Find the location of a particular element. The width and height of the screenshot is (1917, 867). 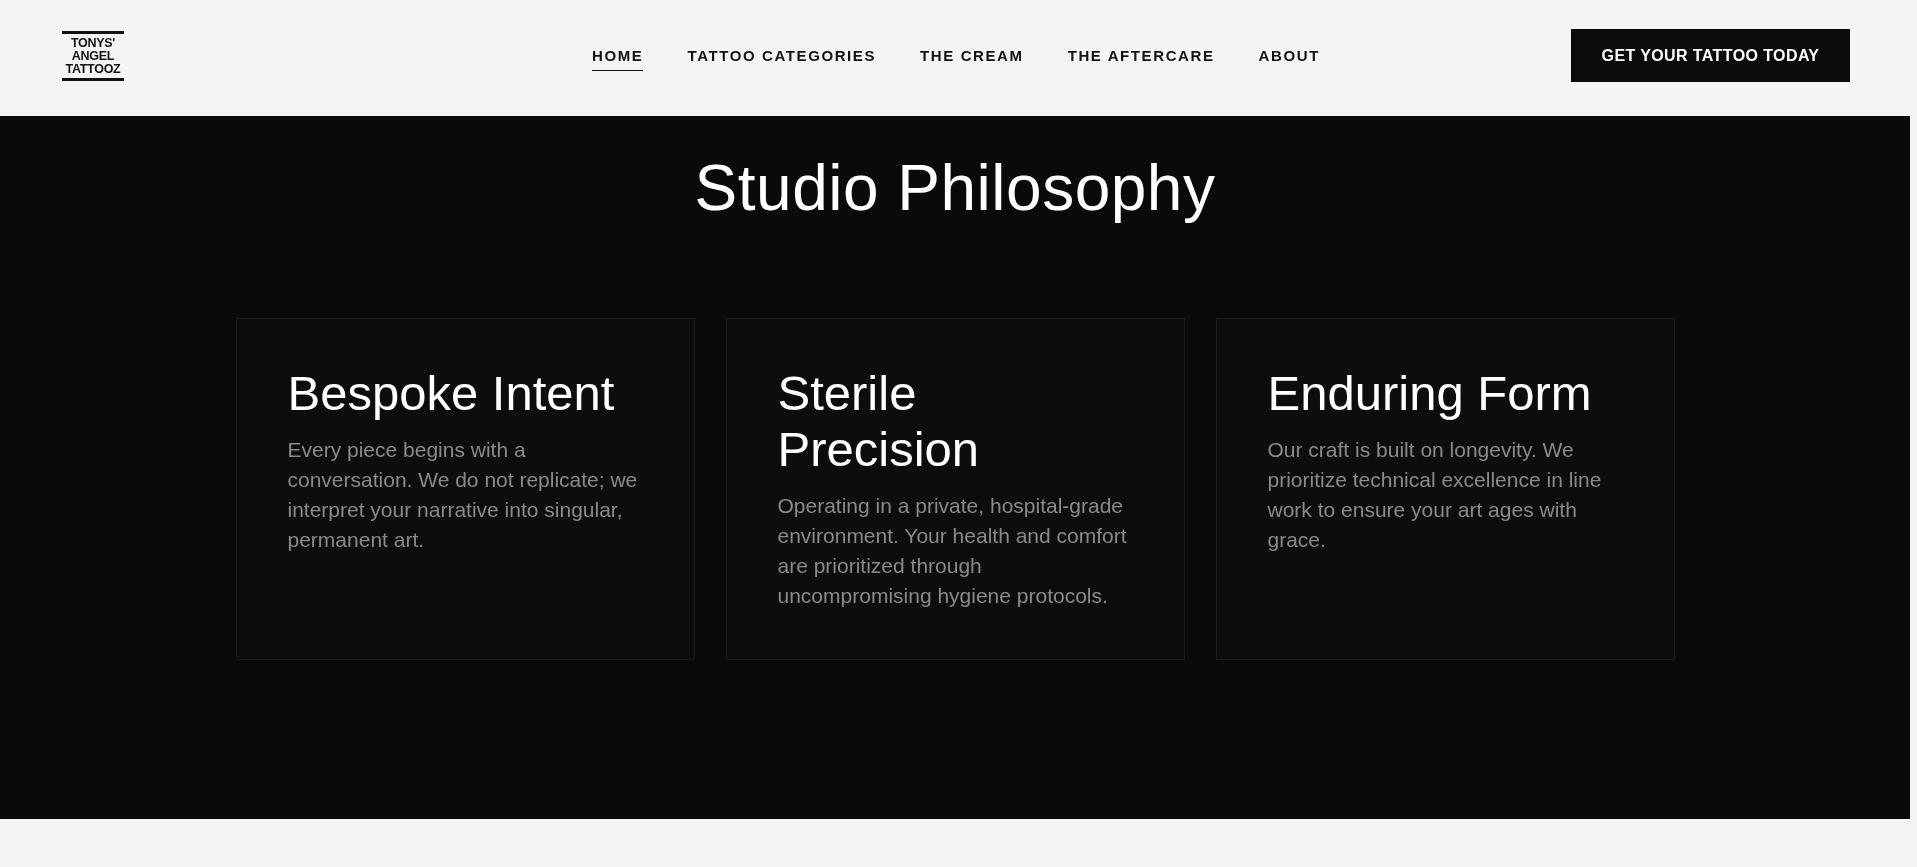

logo: TONYS' ANGEL TATTOOZ is located at coordinates (93, 55).